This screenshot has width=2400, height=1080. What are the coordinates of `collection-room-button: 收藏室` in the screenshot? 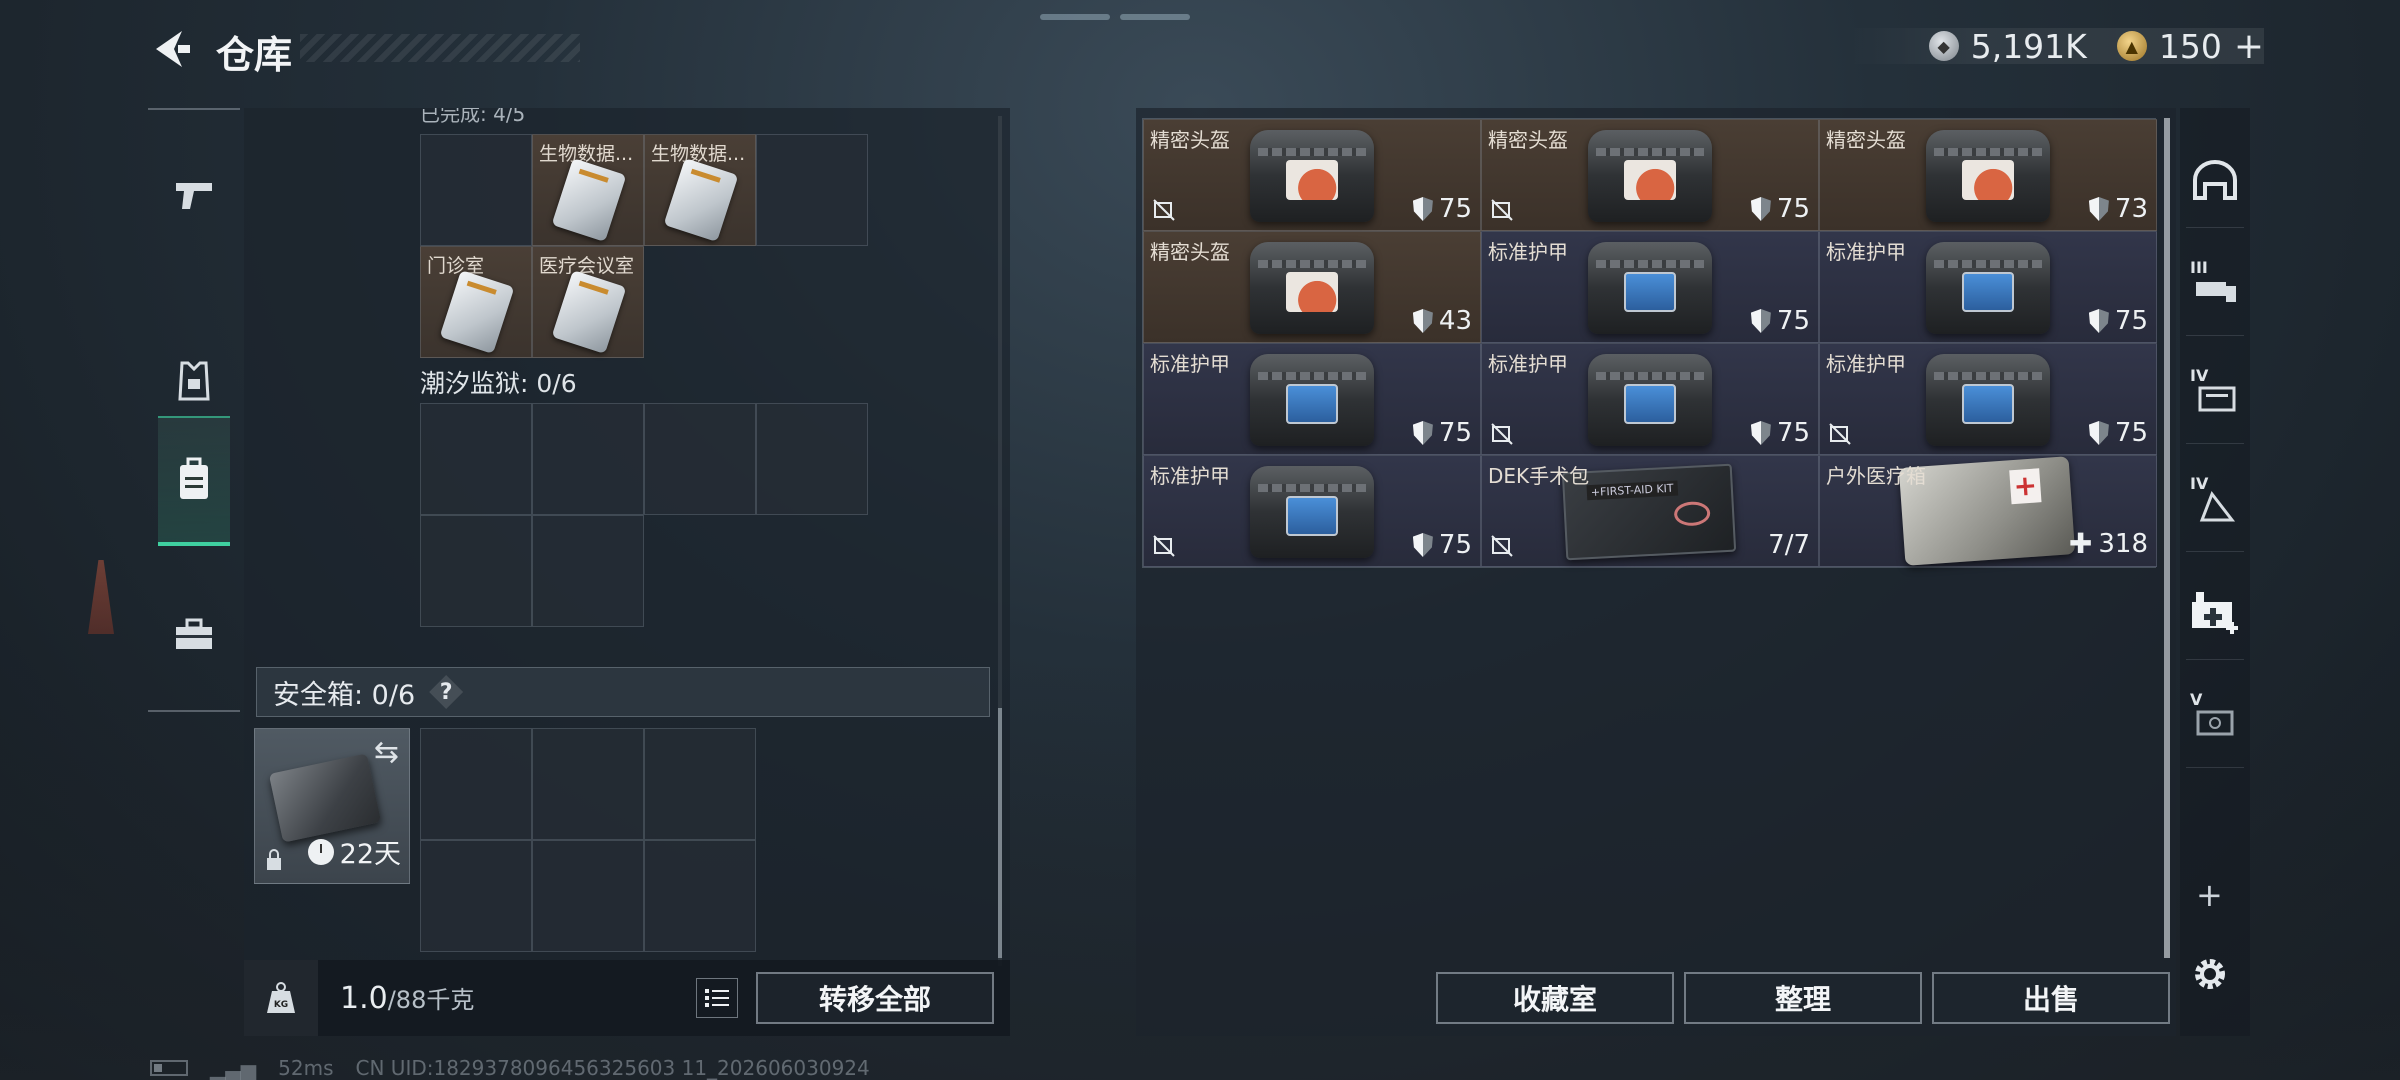 It's located at (1555, 998).